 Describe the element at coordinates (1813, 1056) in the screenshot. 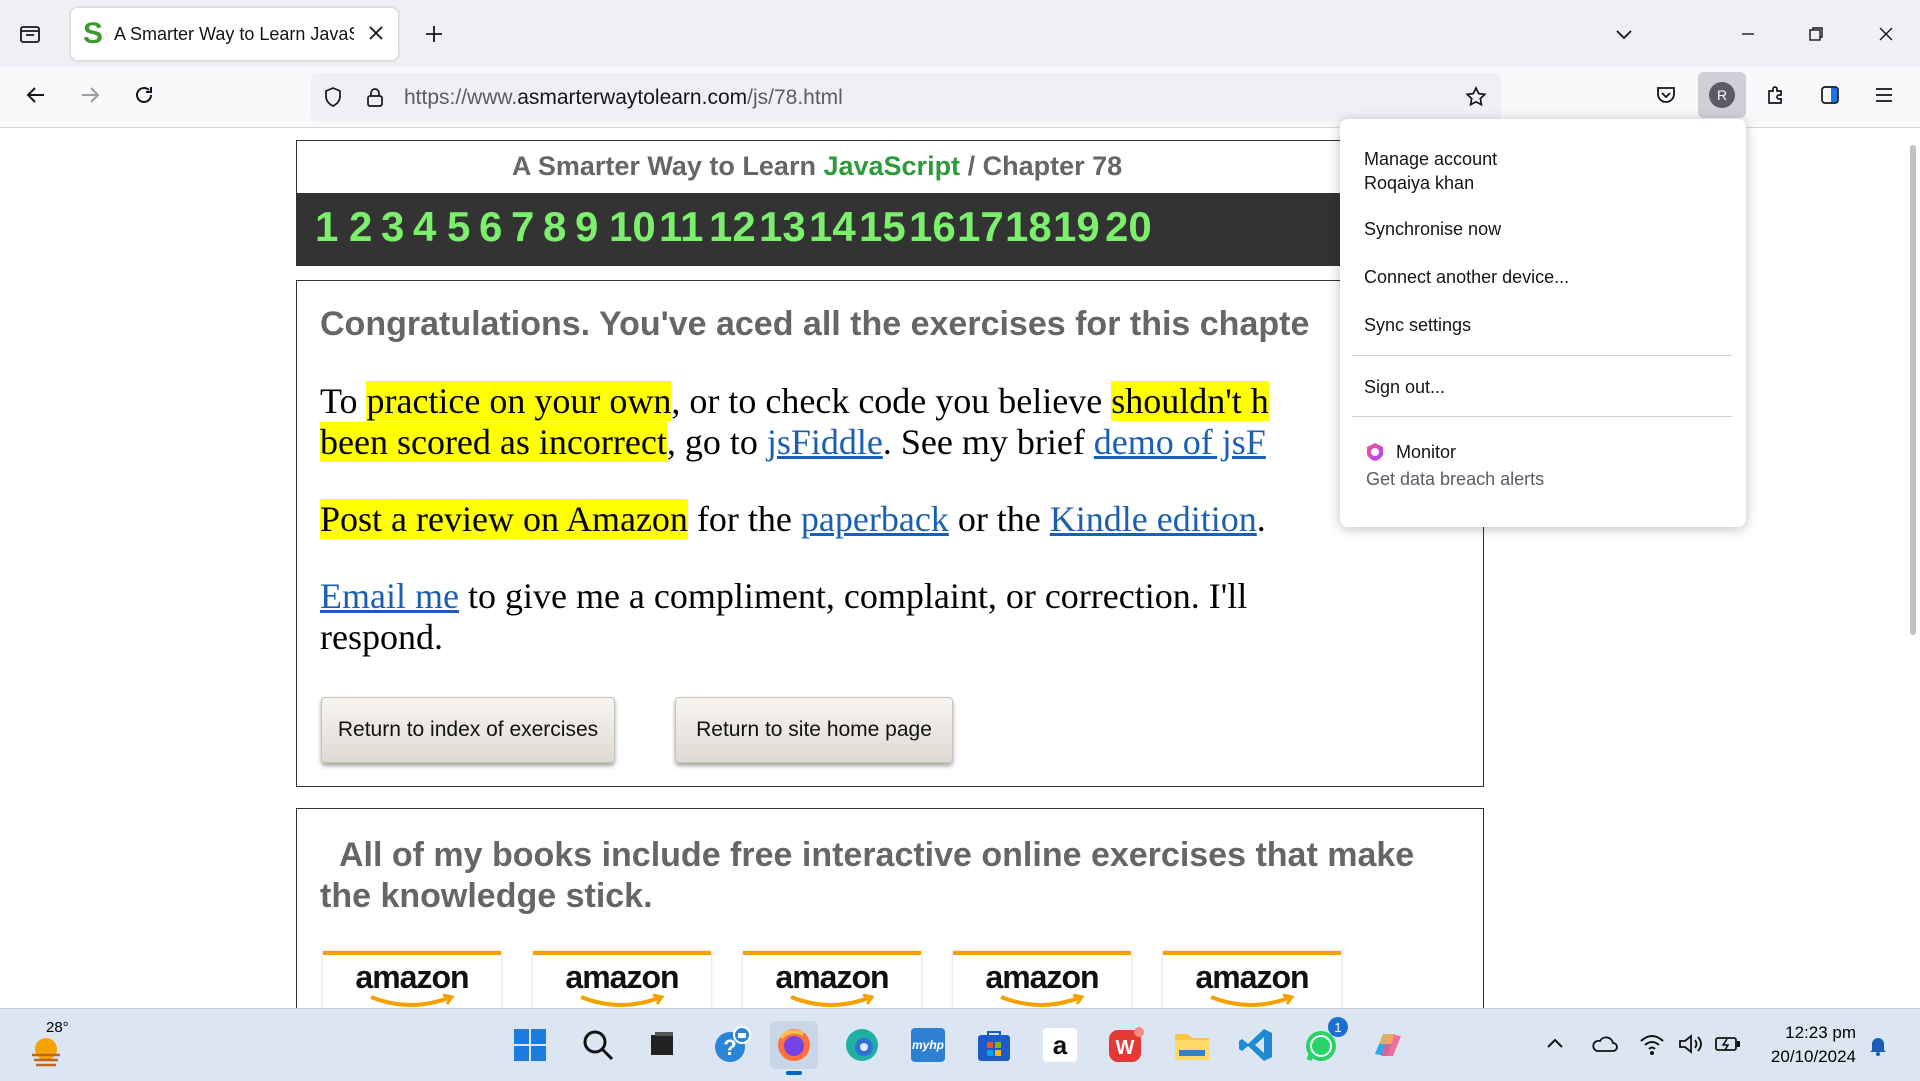

I see `clock-date: 20/10/2024` at that location.